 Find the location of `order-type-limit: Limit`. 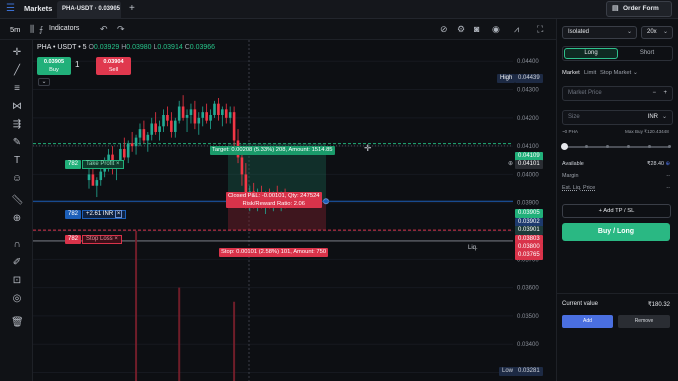

order-type-limit: Limit is located at coordinates (590, 73).